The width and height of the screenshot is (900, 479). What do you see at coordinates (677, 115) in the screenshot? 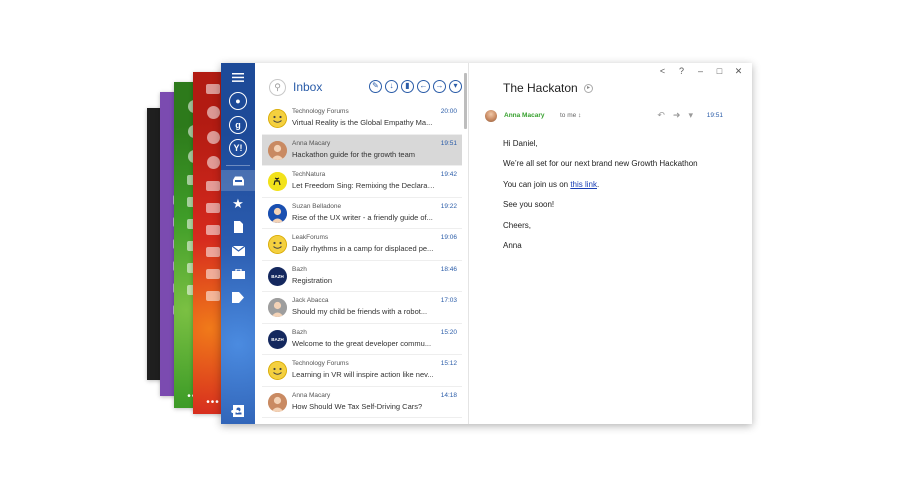
I see `forward-icon: ➜` at bounding box center [677, 115].